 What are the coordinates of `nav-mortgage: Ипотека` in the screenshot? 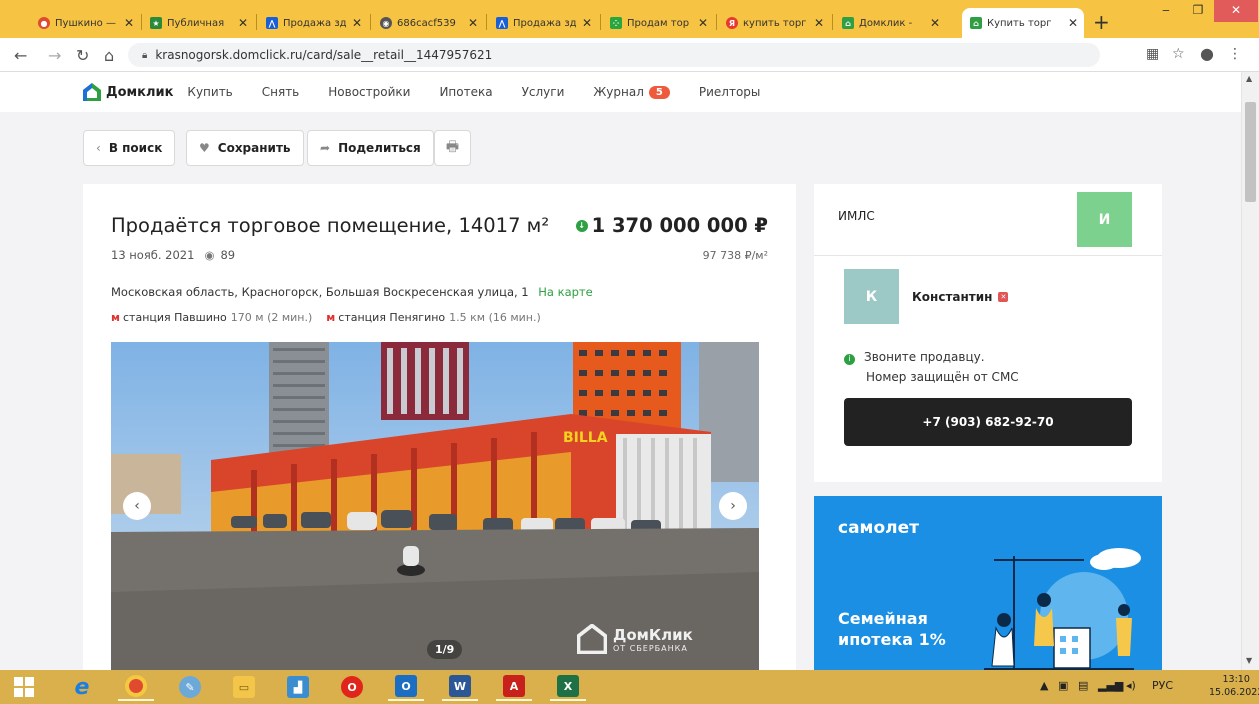 It's located at (465, 92).